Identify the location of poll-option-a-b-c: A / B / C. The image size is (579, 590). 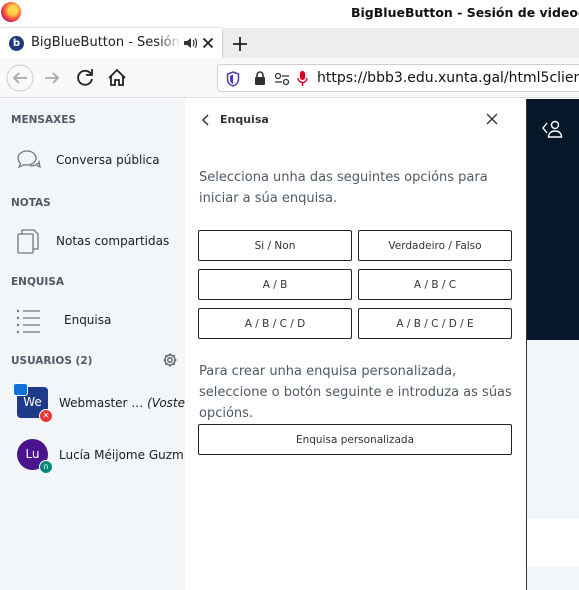
(435, 284).